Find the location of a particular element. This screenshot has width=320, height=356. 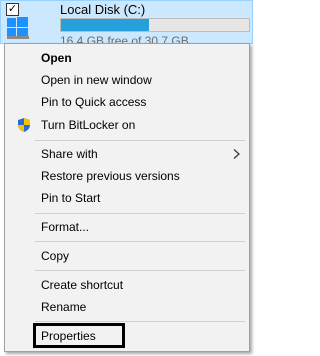

drive-usage-fill is located at coordinates (105, 25).